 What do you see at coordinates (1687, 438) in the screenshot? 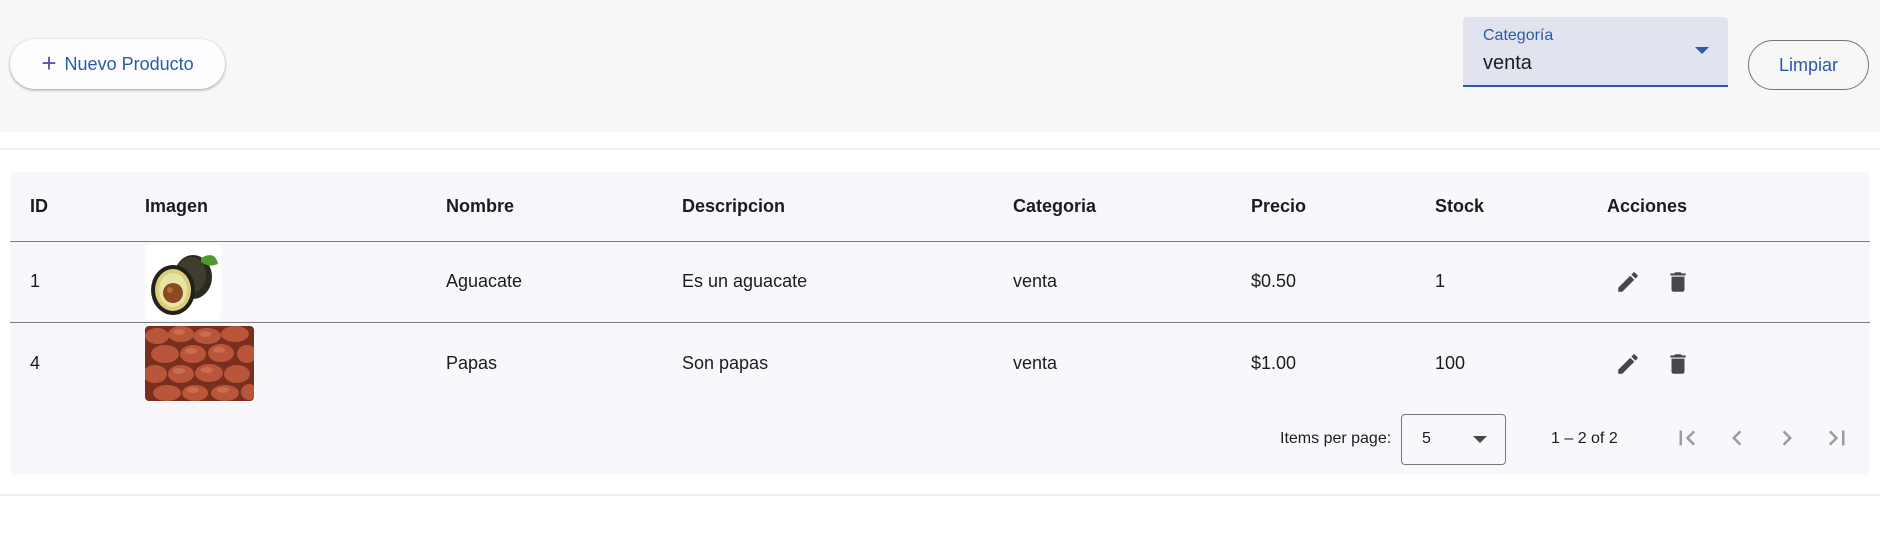
I see `first-page-icon` at bounding box center [1687, 438].